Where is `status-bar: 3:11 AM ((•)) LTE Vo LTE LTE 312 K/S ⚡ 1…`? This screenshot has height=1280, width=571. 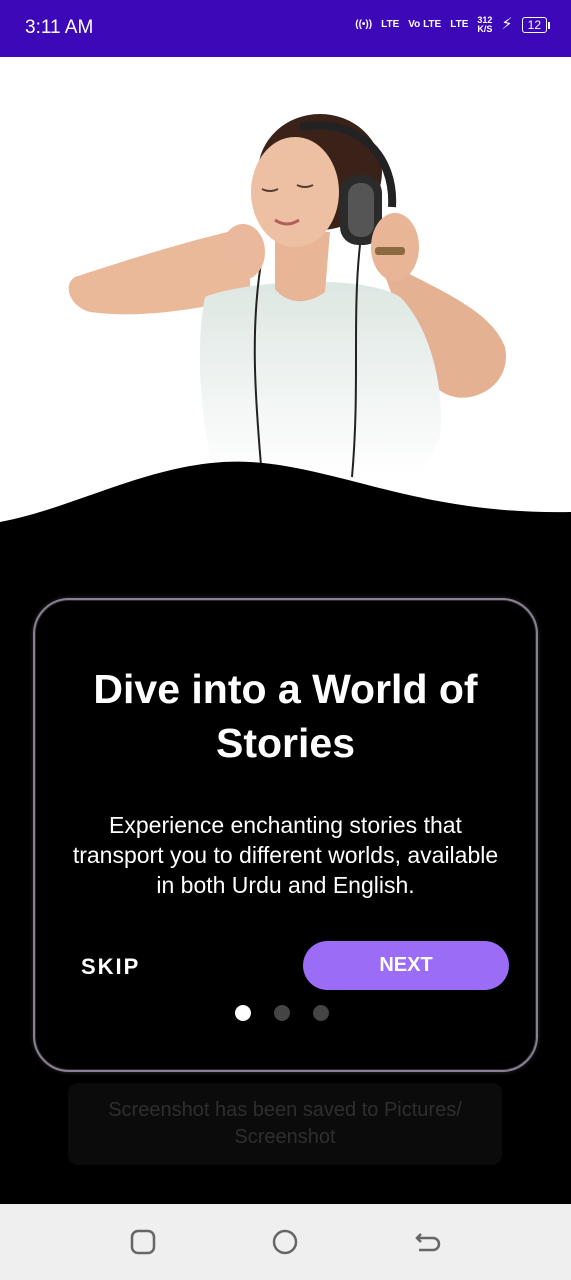 status-bar: 3:11 AM ((•)) LTE Vo LTE LTE 312 K/S ⚡ 1… is located at coordinates (285, 28).